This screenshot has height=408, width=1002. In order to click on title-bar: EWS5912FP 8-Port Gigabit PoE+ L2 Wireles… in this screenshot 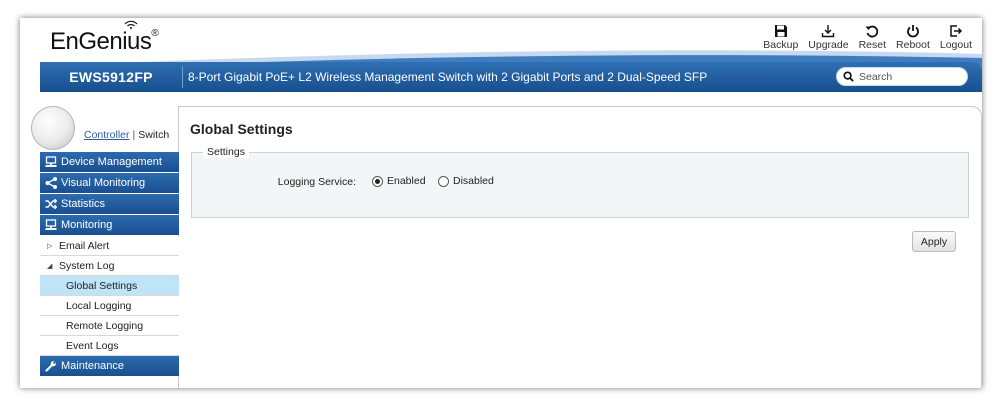, I will do `click(511, 77)`.